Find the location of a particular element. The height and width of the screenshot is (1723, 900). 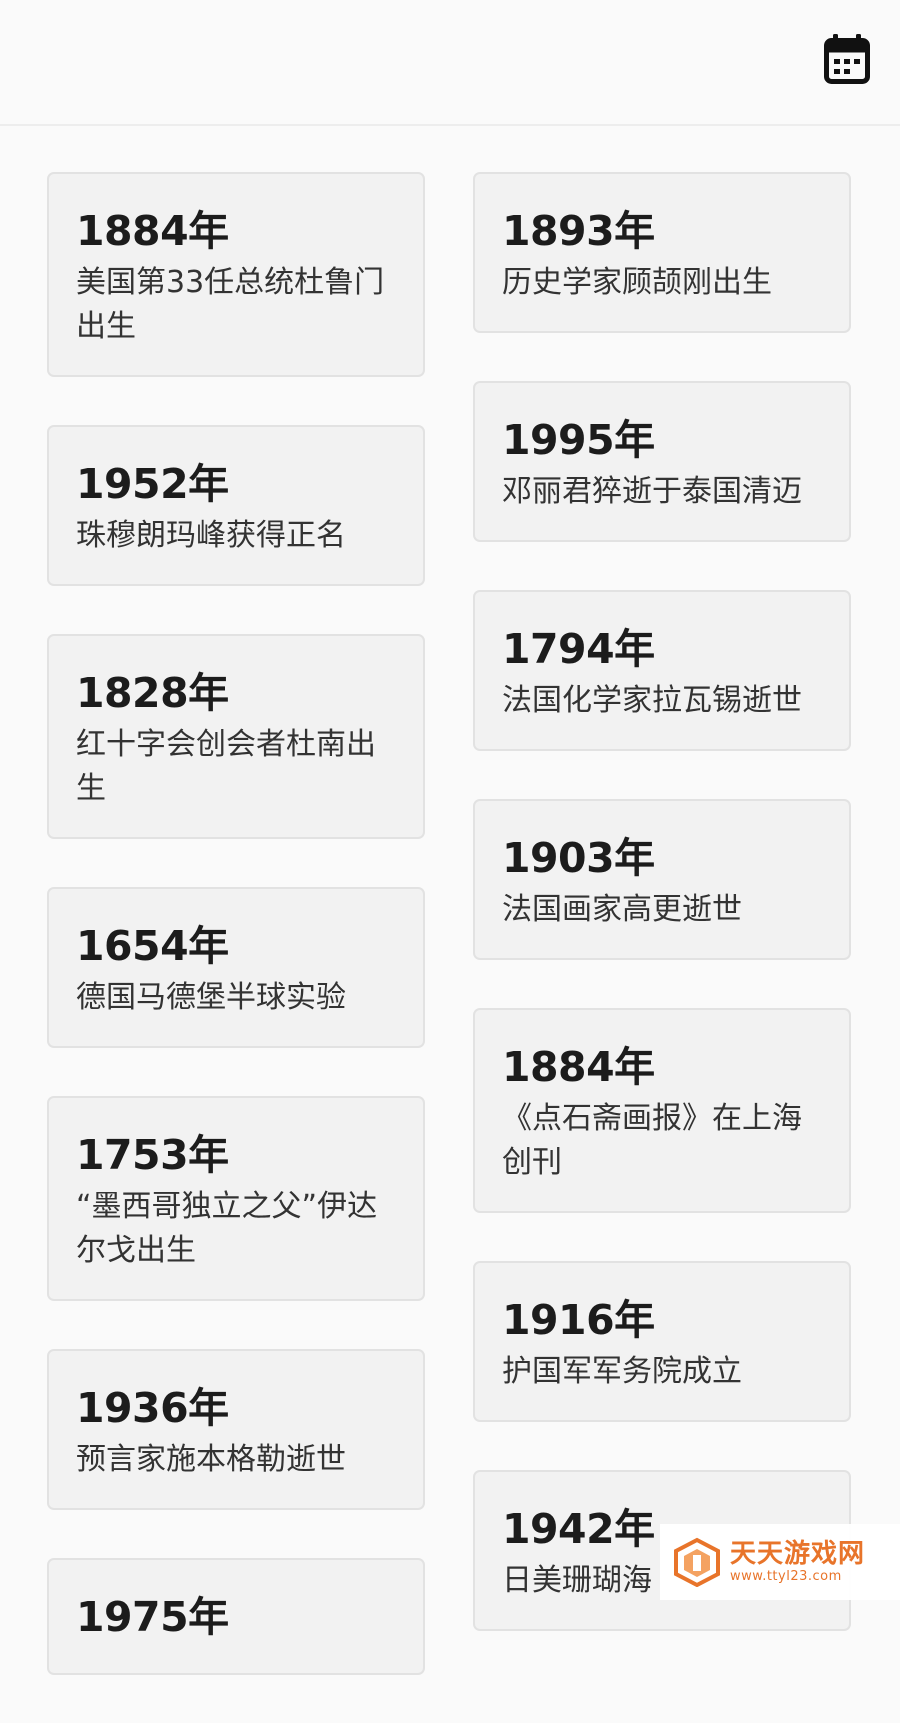

calendar-button is located at coordinates (847, 59).